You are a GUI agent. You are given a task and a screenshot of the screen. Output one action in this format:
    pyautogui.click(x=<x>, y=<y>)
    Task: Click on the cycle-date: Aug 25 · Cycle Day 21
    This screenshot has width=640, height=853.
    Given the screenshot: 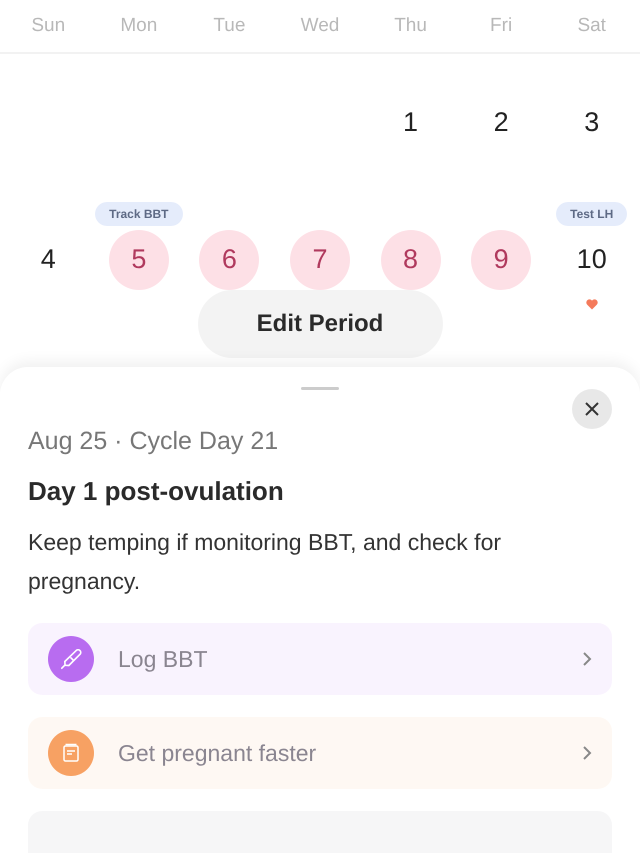 What is the action you would take?
    pyautogui.click(x=154, y=441)
    